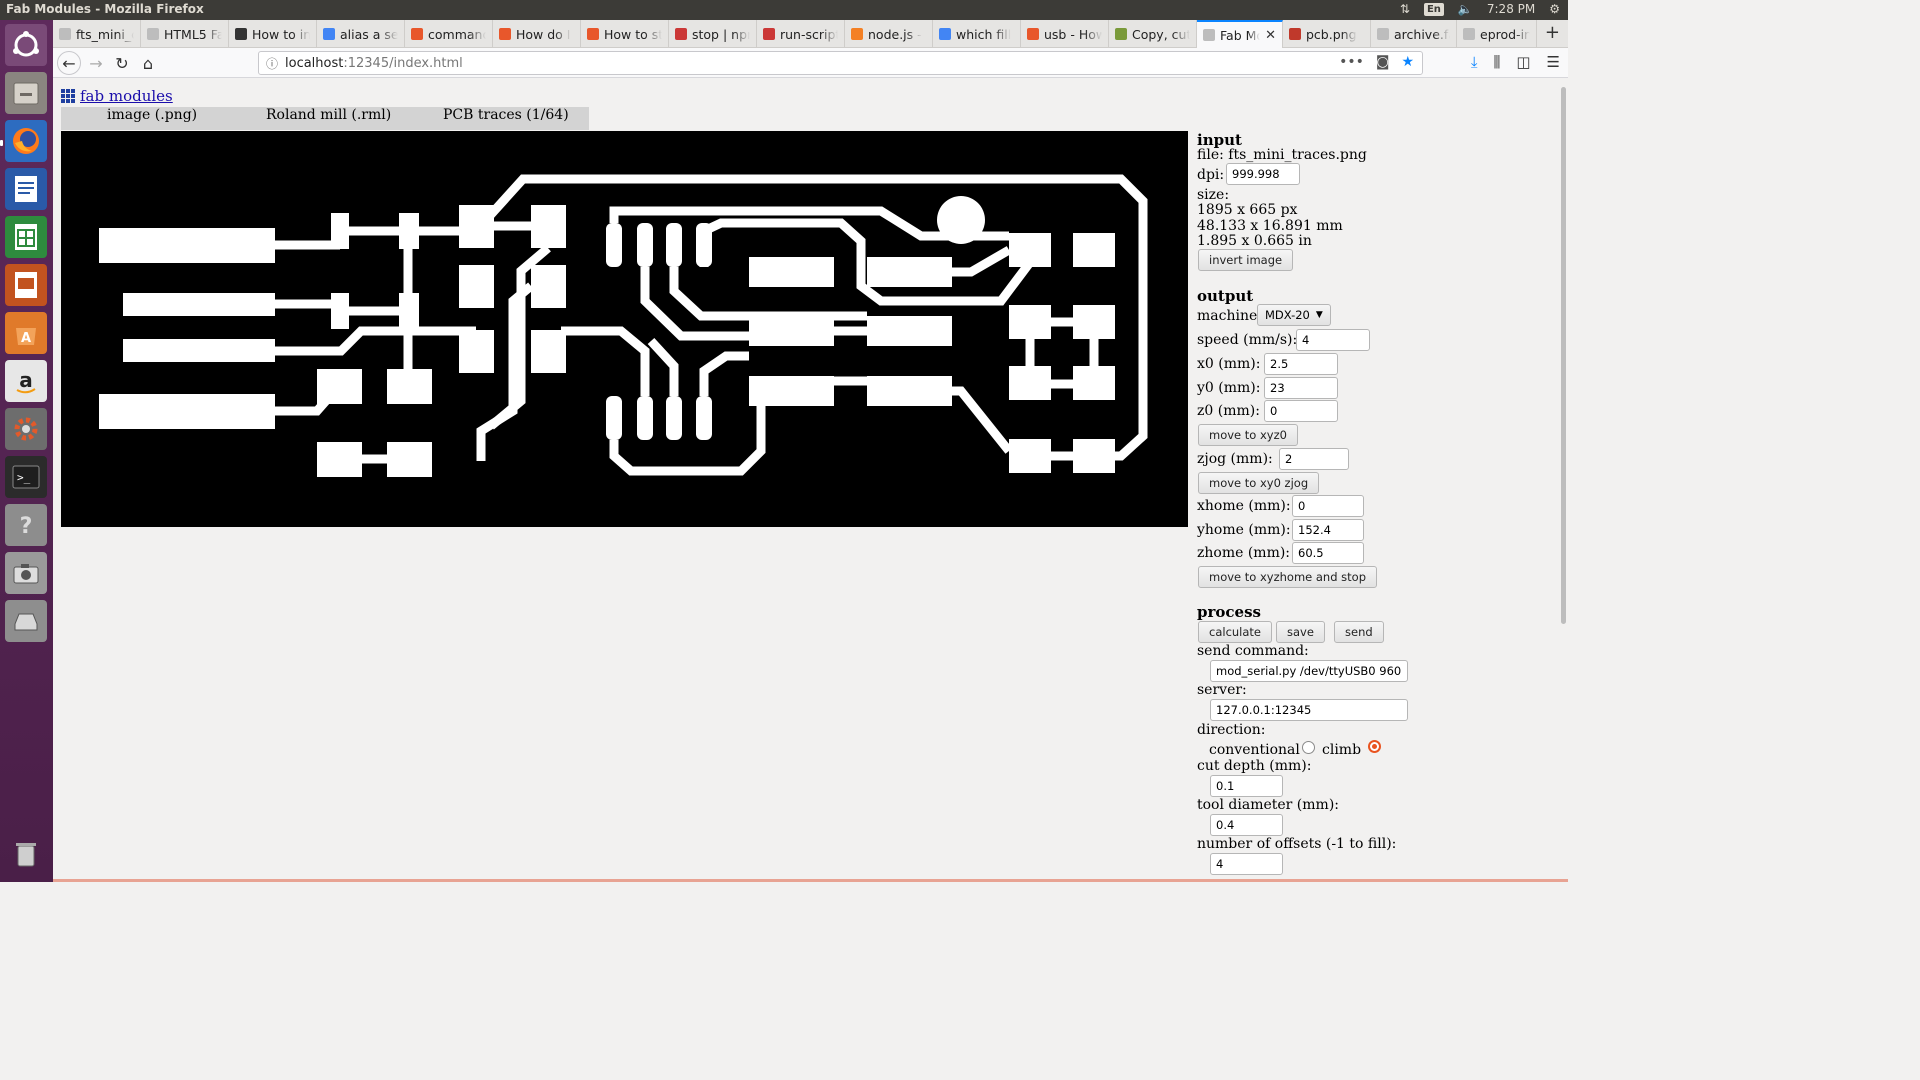 The image size is (1920, 1080). Describe the element at coordinates (26, 285) in the screenshot. I see `impress-icon` at that location.